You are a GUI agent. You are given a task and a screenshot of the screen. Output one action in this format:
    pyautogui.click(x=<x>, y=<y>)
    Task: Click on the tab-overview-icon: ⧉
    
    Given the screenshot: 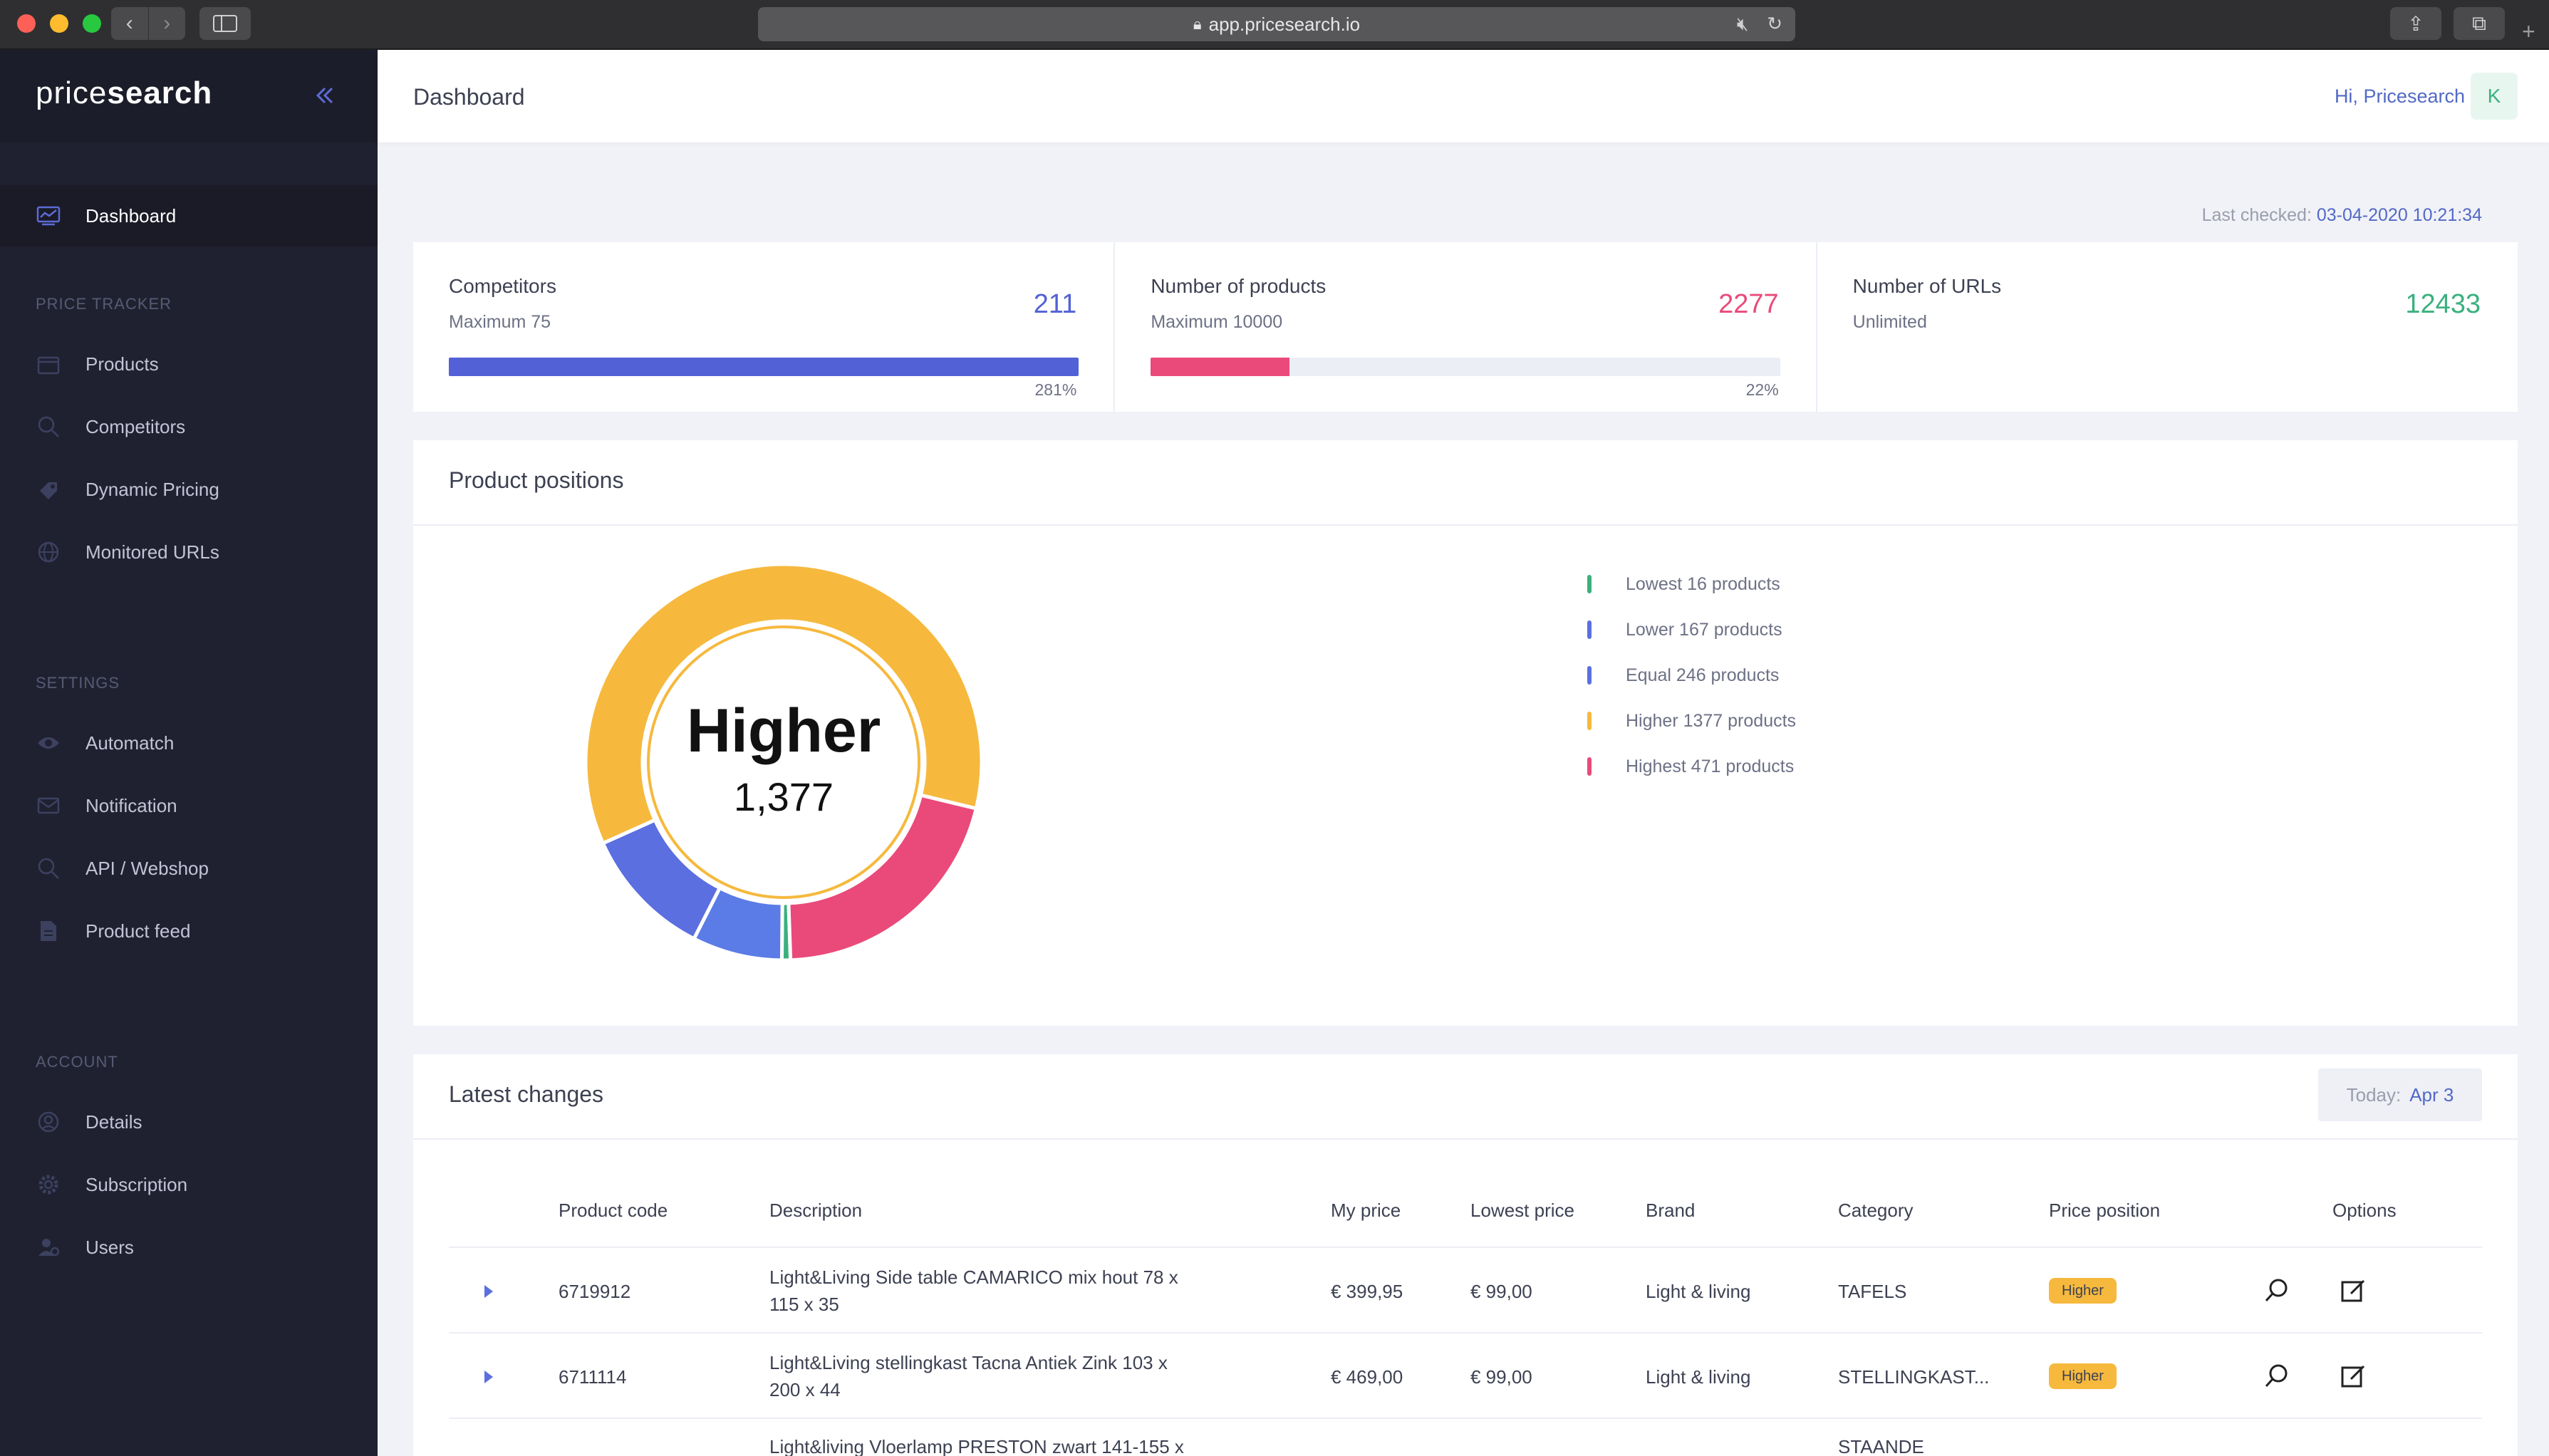 What is the action you would take?
    pyautogui.click(x=2479, y=23)
    